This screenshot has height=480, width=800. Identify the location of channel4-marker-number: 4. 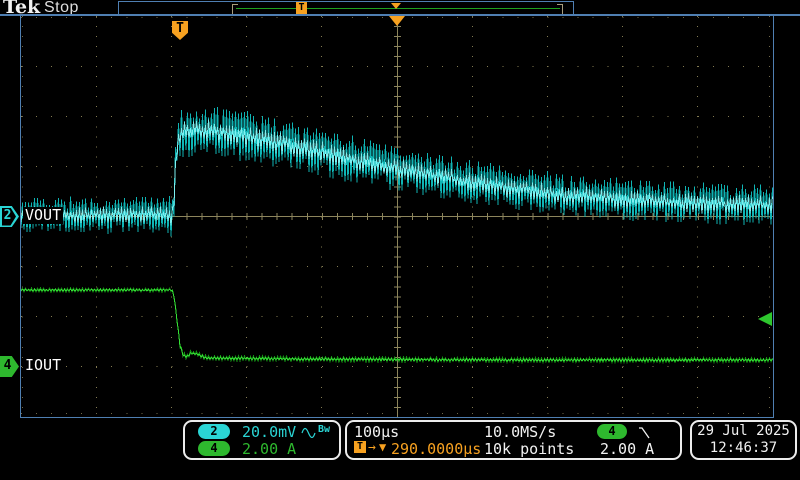
(7, 365).